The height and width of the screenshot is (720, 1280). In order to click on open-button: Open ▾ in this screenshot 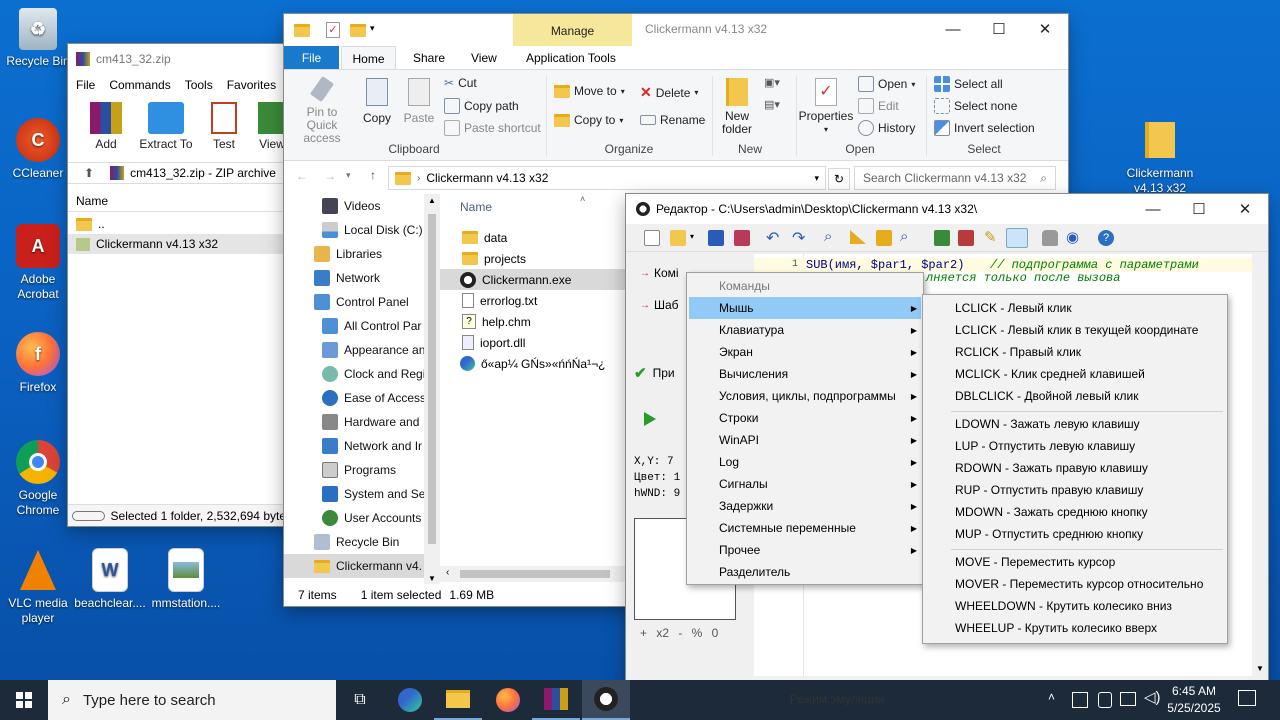, I will do `click(886, 84)`.